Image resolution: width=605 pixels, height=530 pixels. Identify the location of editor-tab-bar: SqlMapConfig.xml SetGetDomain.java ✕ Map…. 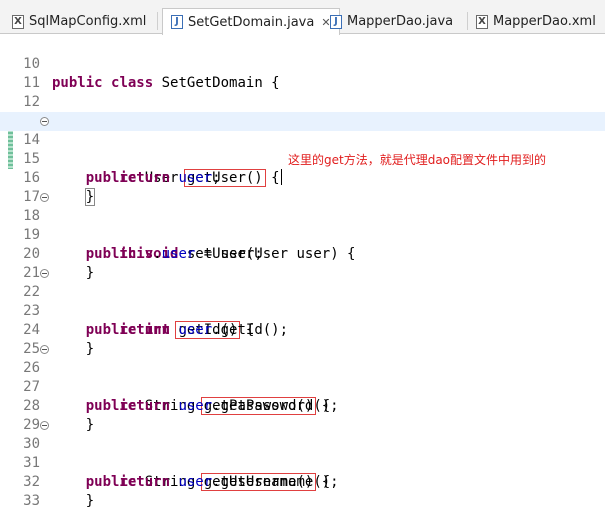
(302, 17).